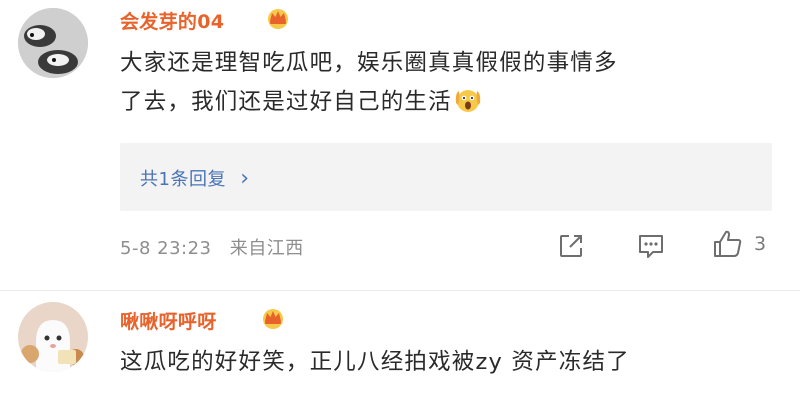  I want to click on thumbs-up-icon, so click(728, 244).